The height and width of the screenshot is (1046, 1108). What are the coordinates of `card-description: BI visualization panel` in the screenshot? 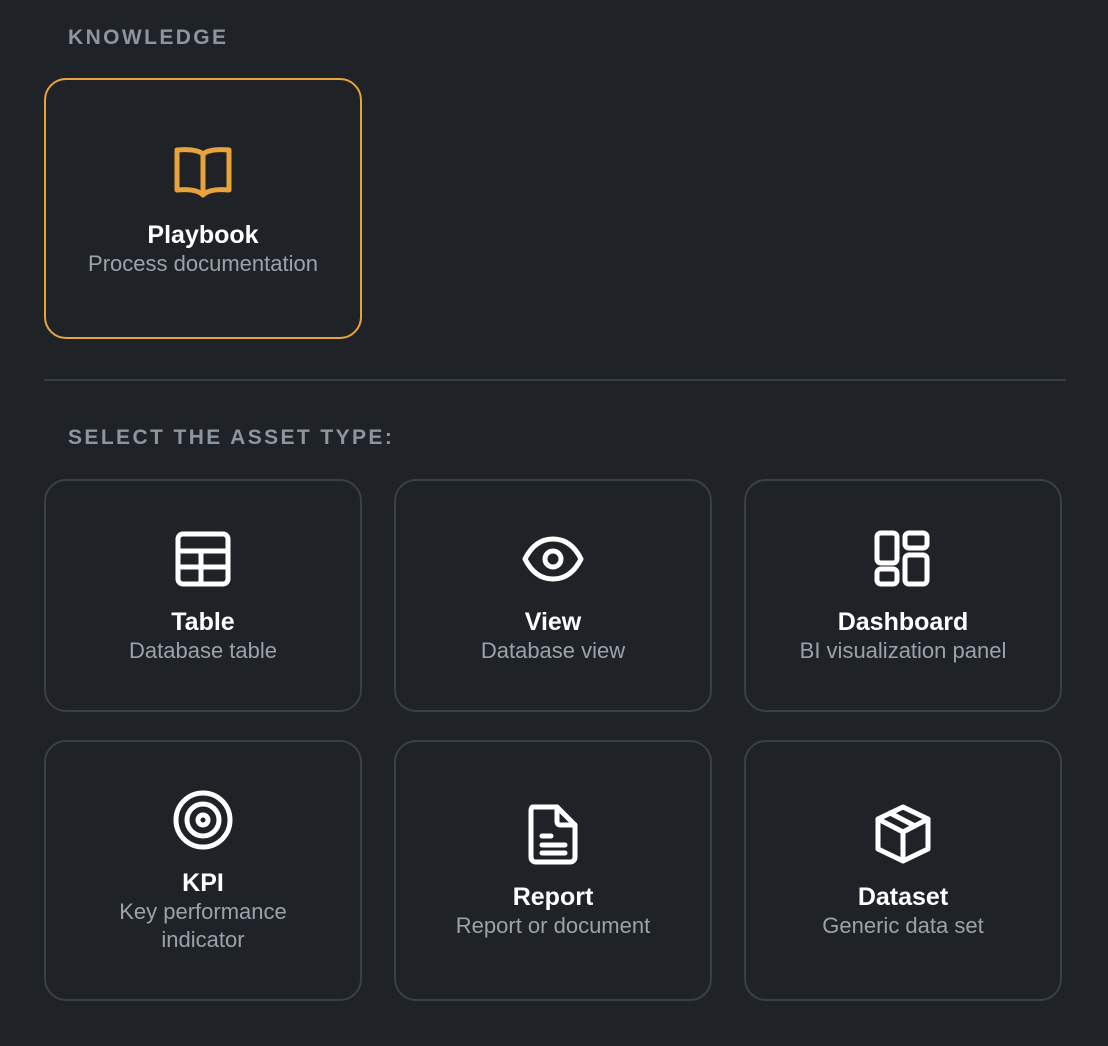 It's located at (903, 650).